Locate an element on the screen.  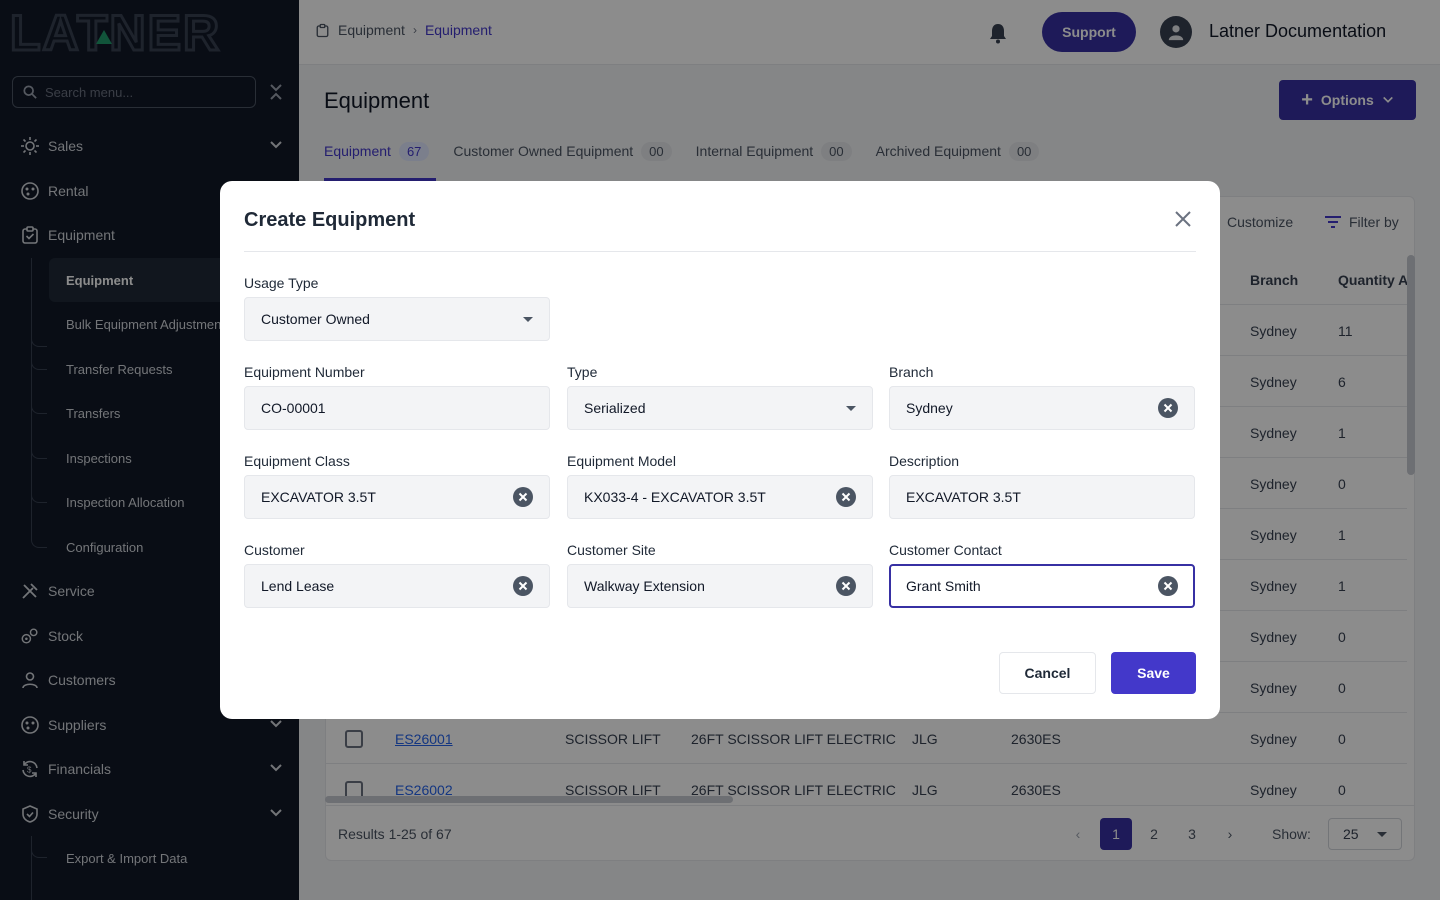
usage-type-value is located at coordinates (370, 319).